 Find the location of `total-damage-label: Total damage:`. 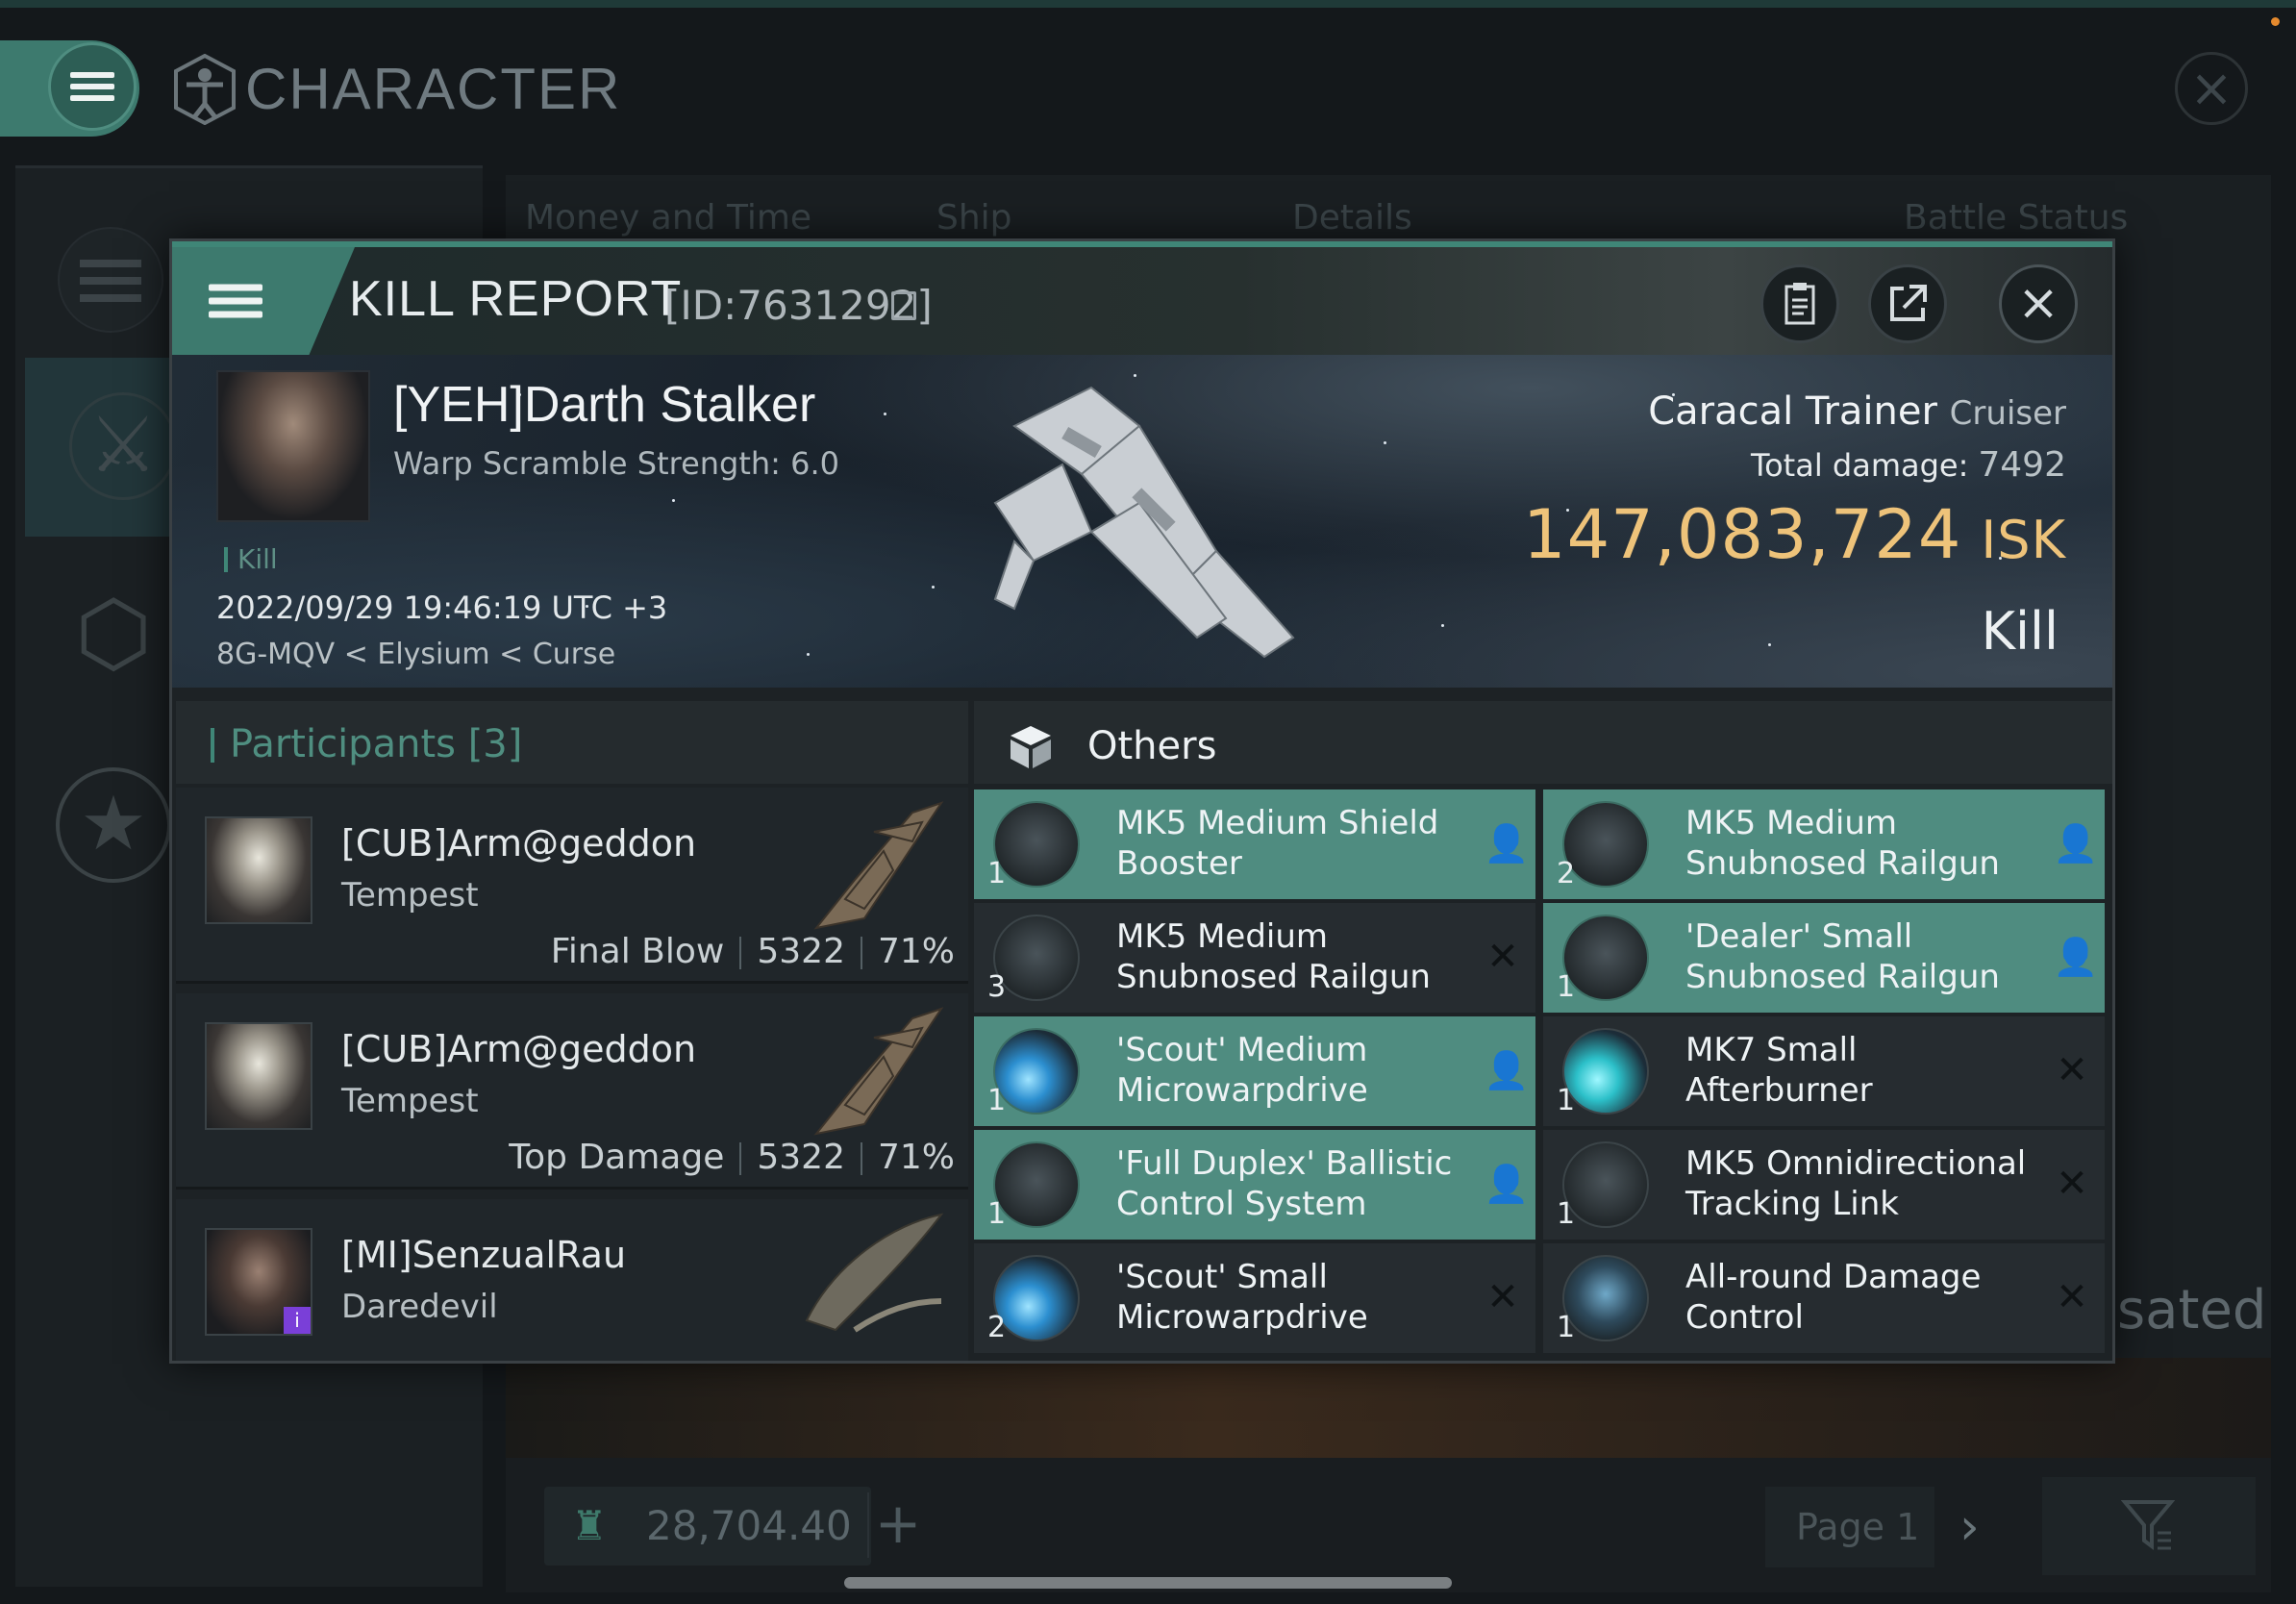

total-damage-label: Total damage: is located at coordinates (1859, 465).